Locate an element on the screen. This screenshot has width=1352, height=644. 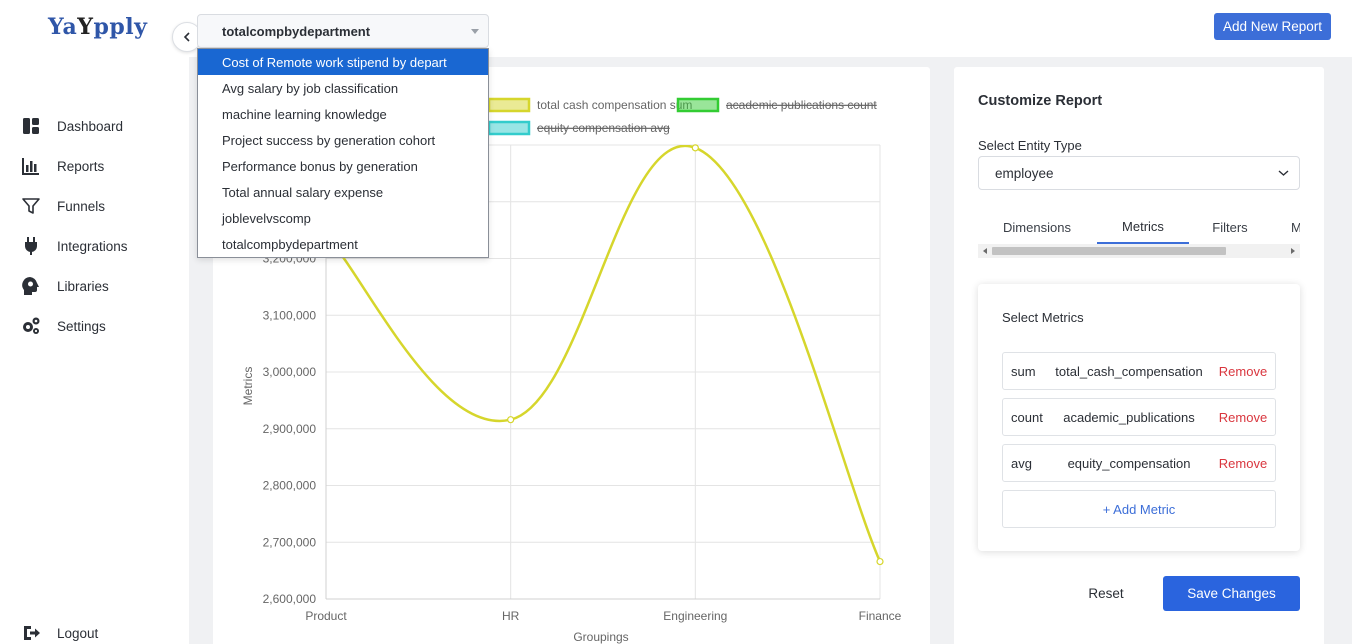
legend-label: academic publications count is located at coordinates (801, 105).